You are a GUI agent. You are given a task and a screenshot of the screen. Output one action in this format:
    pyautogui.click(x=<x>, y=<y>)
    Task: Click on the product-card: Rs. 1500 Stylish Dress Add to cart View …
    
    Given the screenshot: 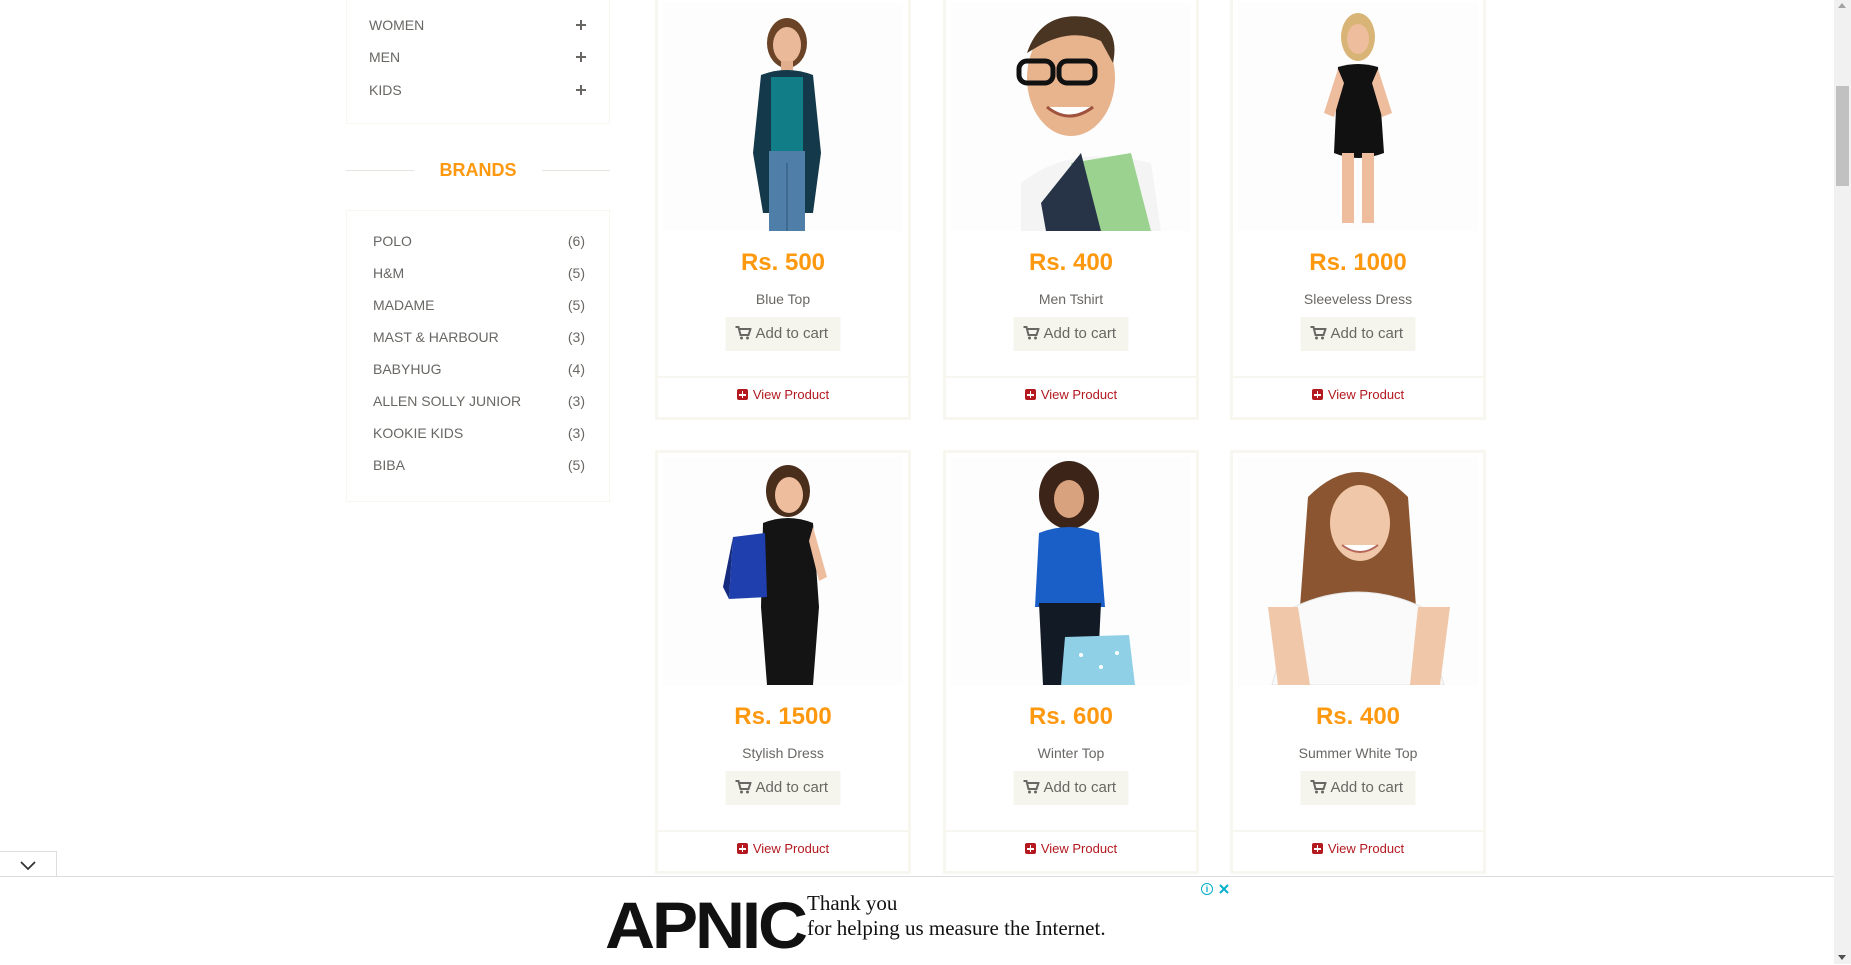 What is the action you would take?
    pyautogui.click(x=783, y=662)
    